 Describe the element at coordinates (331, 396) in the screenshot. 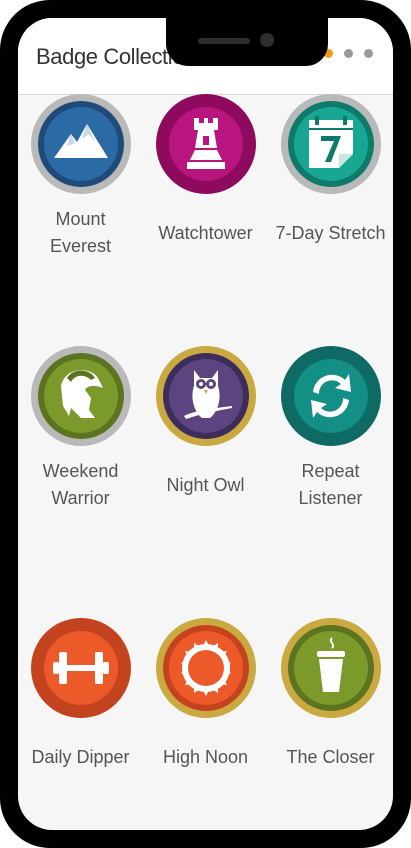

I see `repeat-icon` at that location.